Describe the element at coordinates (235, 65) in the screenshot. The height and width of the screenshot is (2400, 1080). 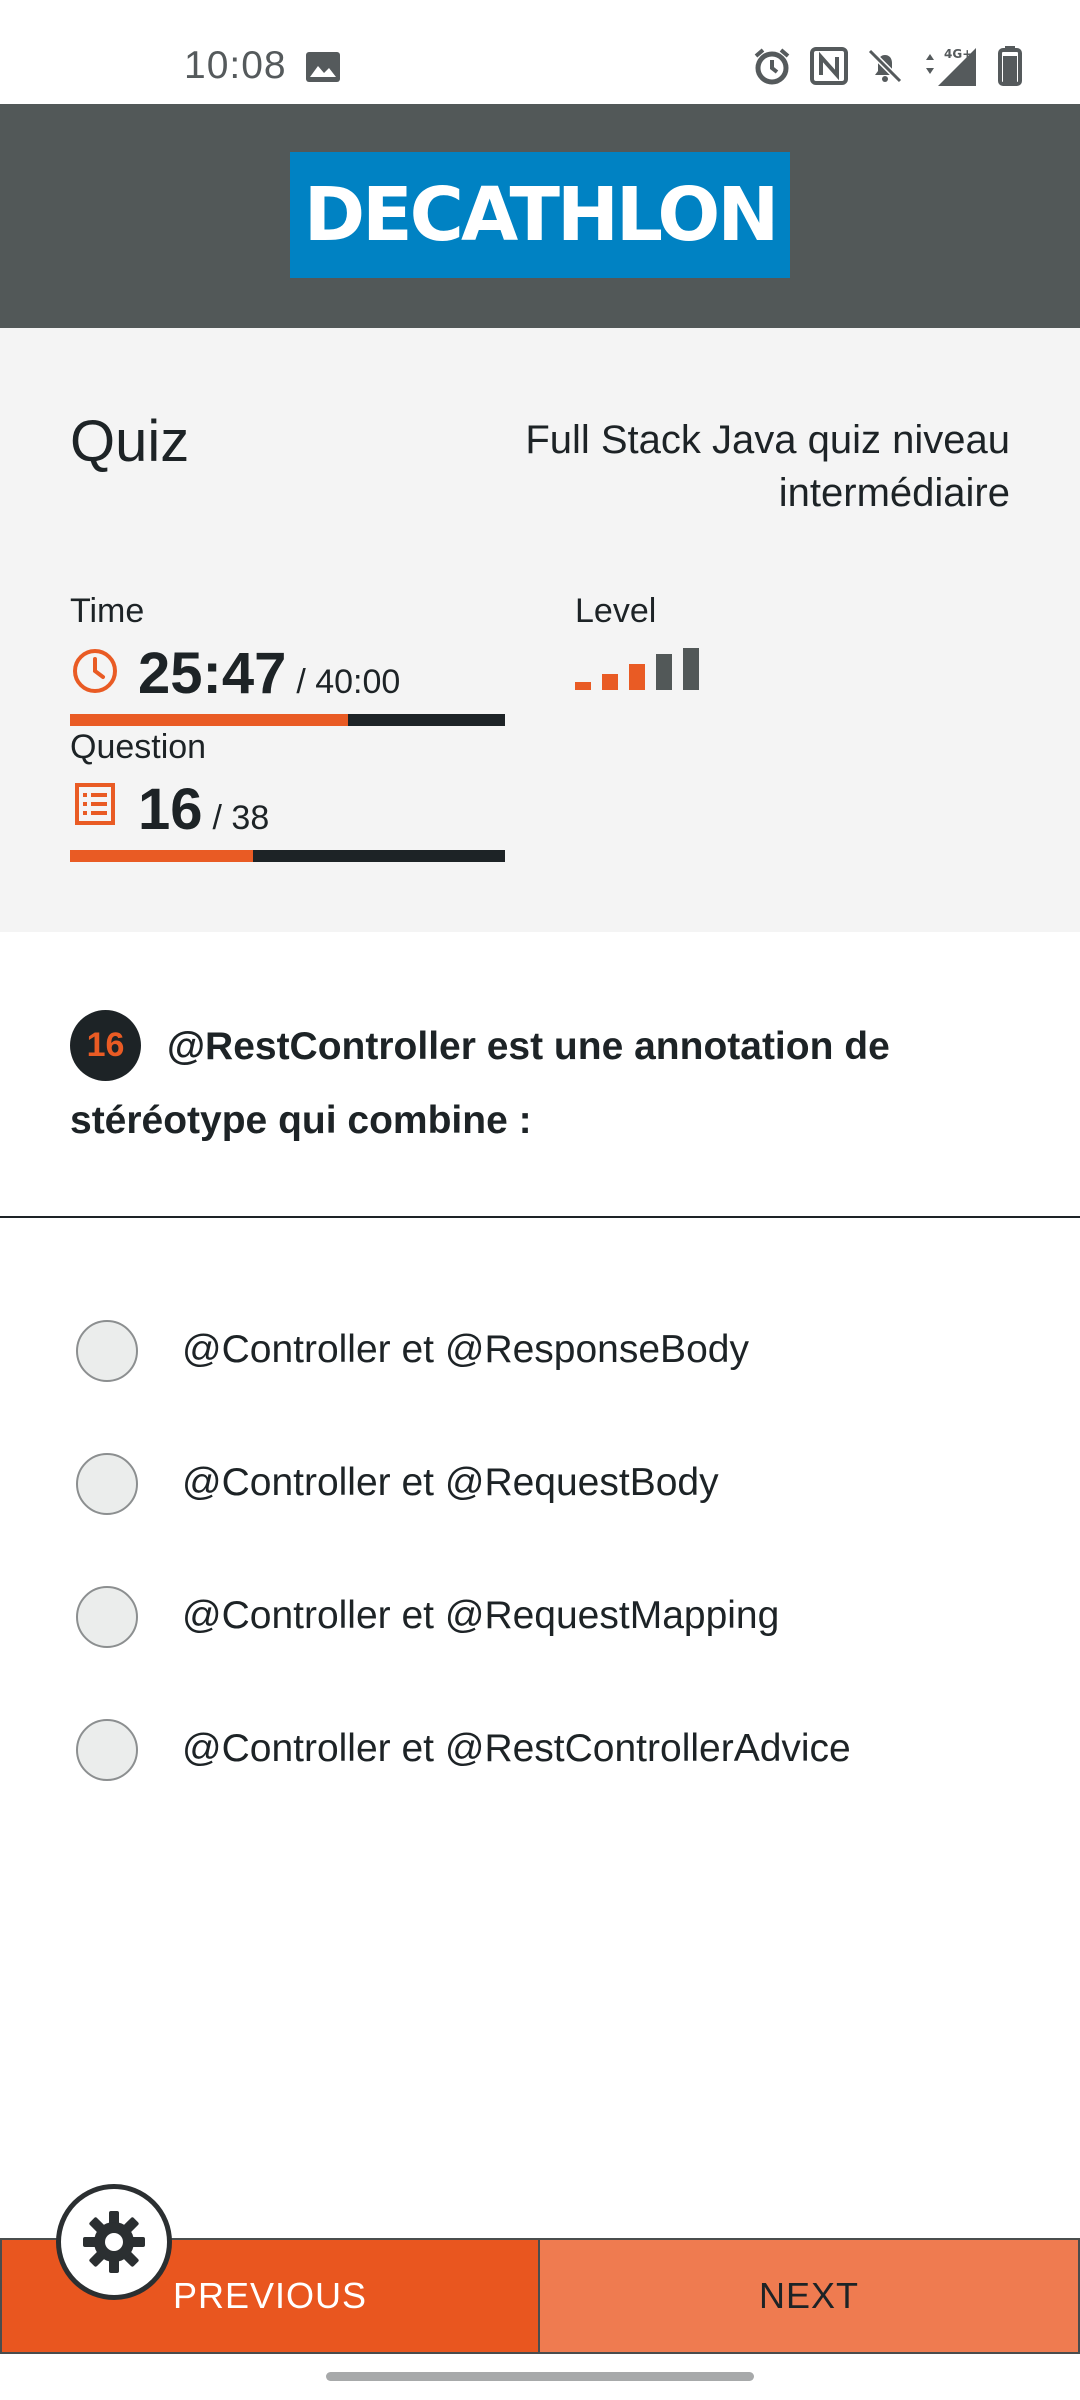
I see `status-time: 10:08` at that location.